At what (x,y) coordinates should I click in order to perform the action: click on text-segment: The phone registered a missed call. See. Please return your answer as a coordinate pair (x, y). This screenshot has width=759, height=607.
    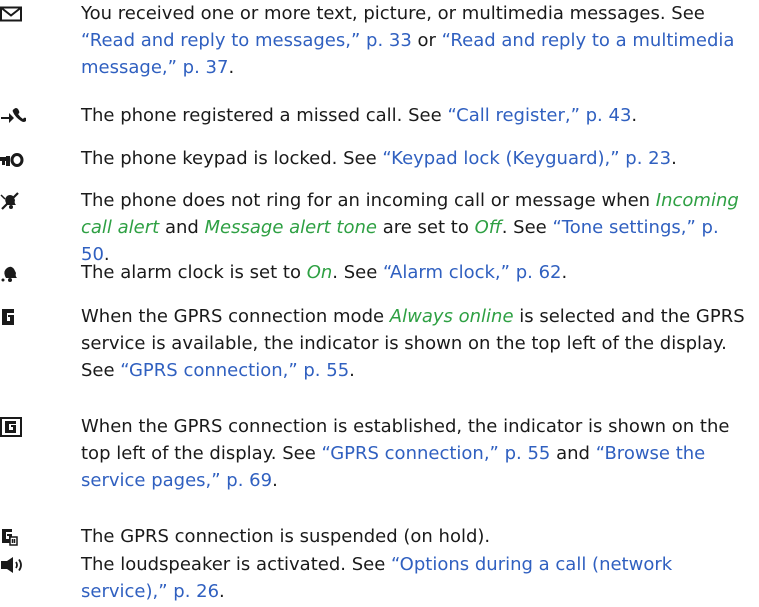
    Looking at the image, I should click on (264, 115).